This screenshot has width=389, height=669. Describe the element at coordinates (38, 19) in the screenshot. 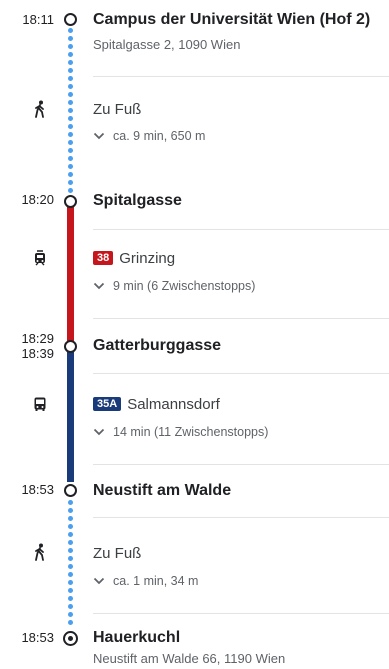

I see `stop-time: 18:11` at that location.